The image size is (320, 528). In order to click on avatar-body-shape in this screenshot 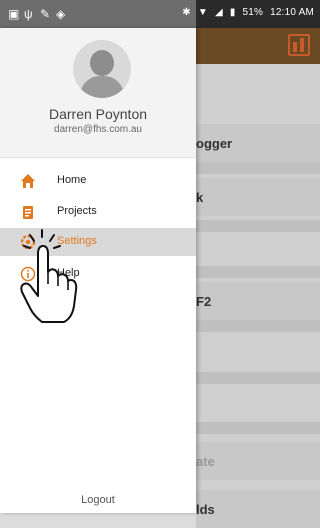, I will do `click(102, 87)`.